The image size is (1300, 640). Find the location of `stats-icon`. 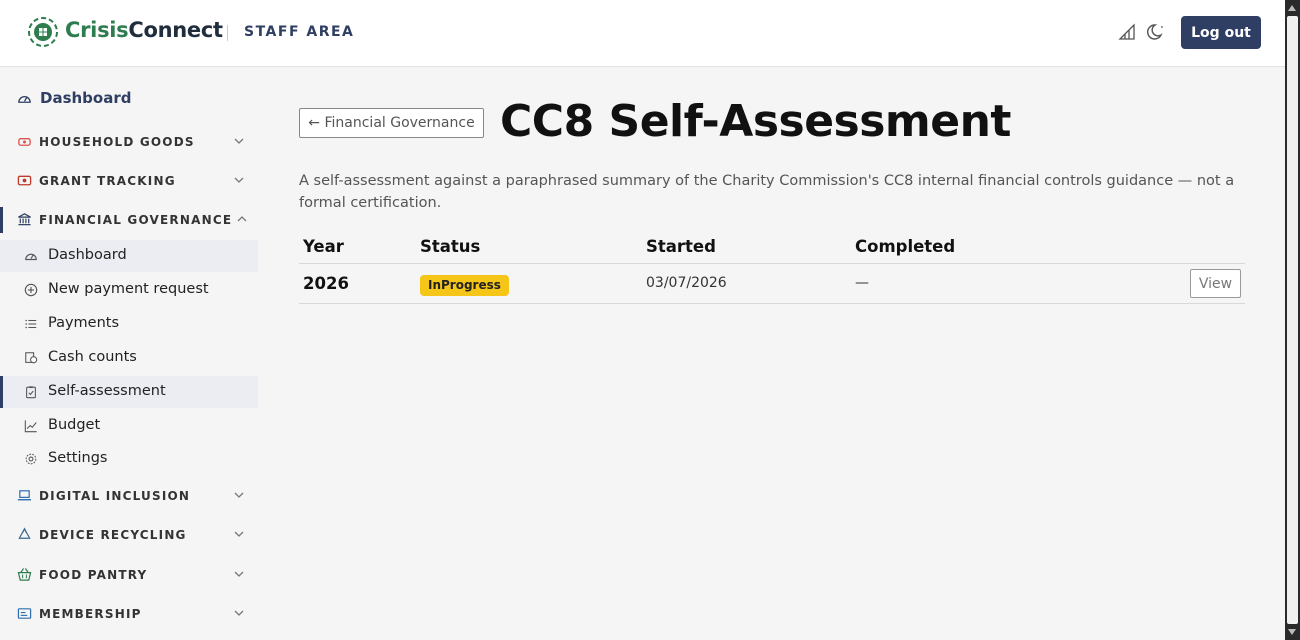

stats-icon is located at coordinates (1127, 32).